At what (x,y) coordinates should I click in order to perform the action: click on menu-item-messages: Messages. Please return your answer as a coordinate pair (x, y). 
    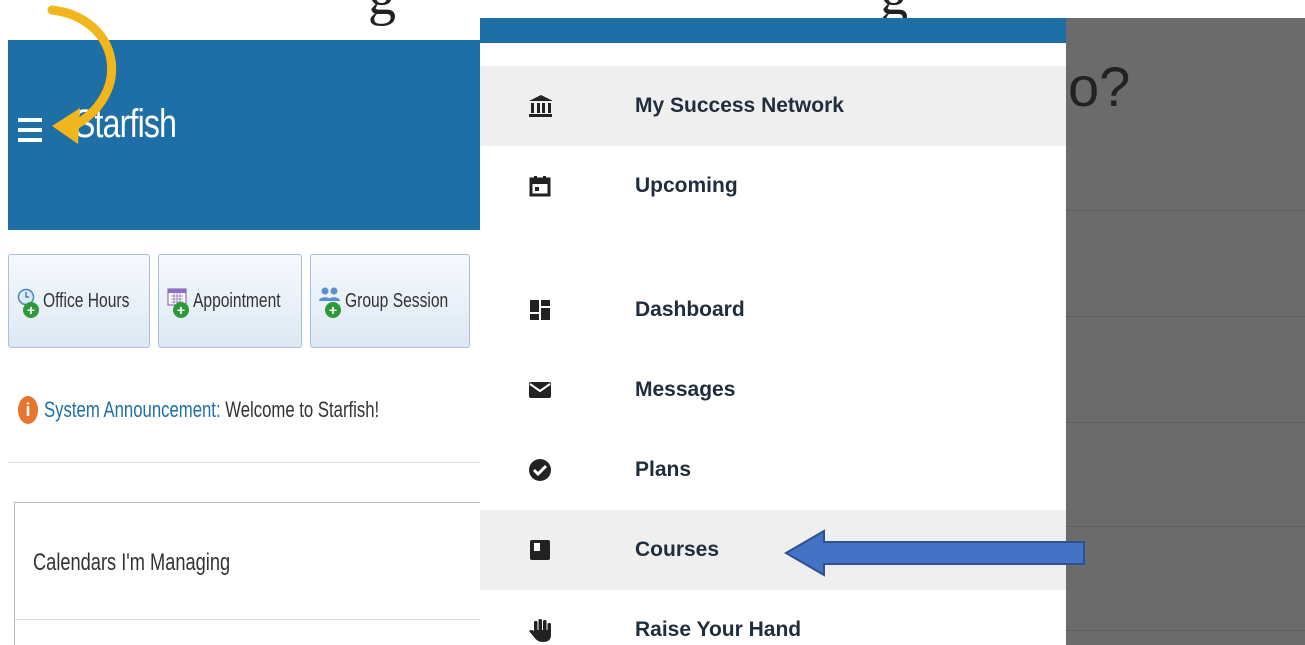
    Looking at the image, I should click on (773, 390).